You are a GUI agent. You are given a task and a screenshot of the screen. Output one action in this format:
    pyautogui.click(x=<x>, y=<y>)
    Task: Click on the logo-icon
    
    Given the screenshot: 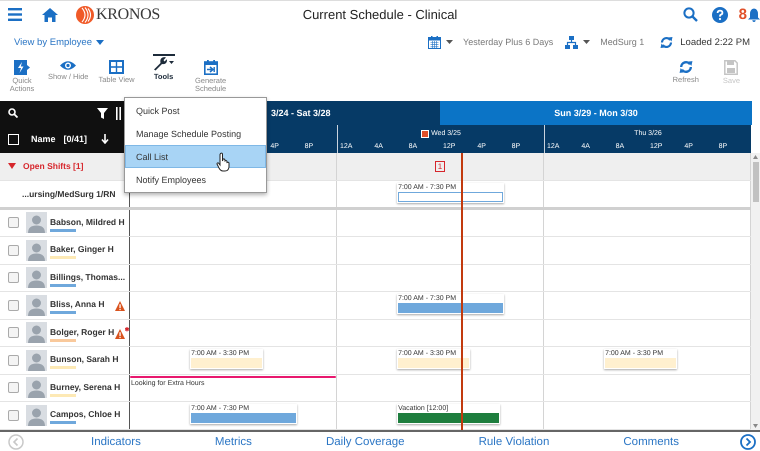 What is the action you would take?
    pyautogui.click(x=85, y=15)
    